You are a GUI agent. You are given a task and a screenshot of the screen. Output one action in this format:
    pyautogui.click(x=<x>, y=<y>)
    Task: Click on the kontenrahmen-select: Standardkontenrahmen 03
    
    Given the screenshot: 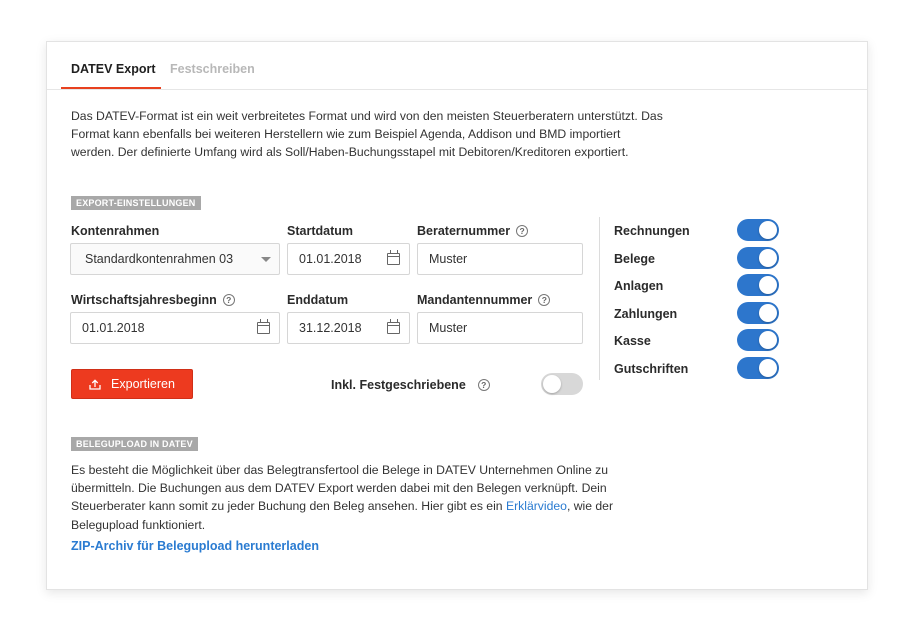 What is the action you would take?
    pyautogui.click(x=175, y=259)
    